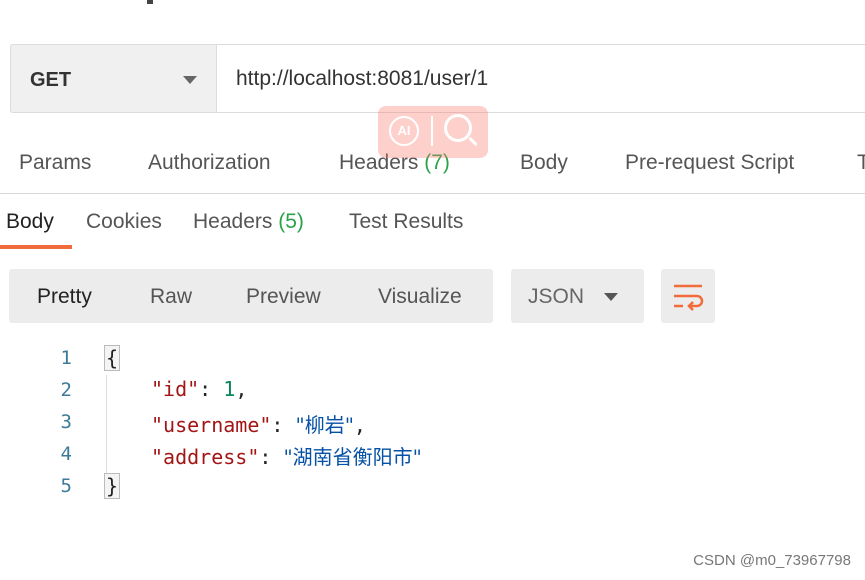 The width and height of the screenshot is (865, 580). I want to click on tab-authorization: Authorization, so click(209, 163).